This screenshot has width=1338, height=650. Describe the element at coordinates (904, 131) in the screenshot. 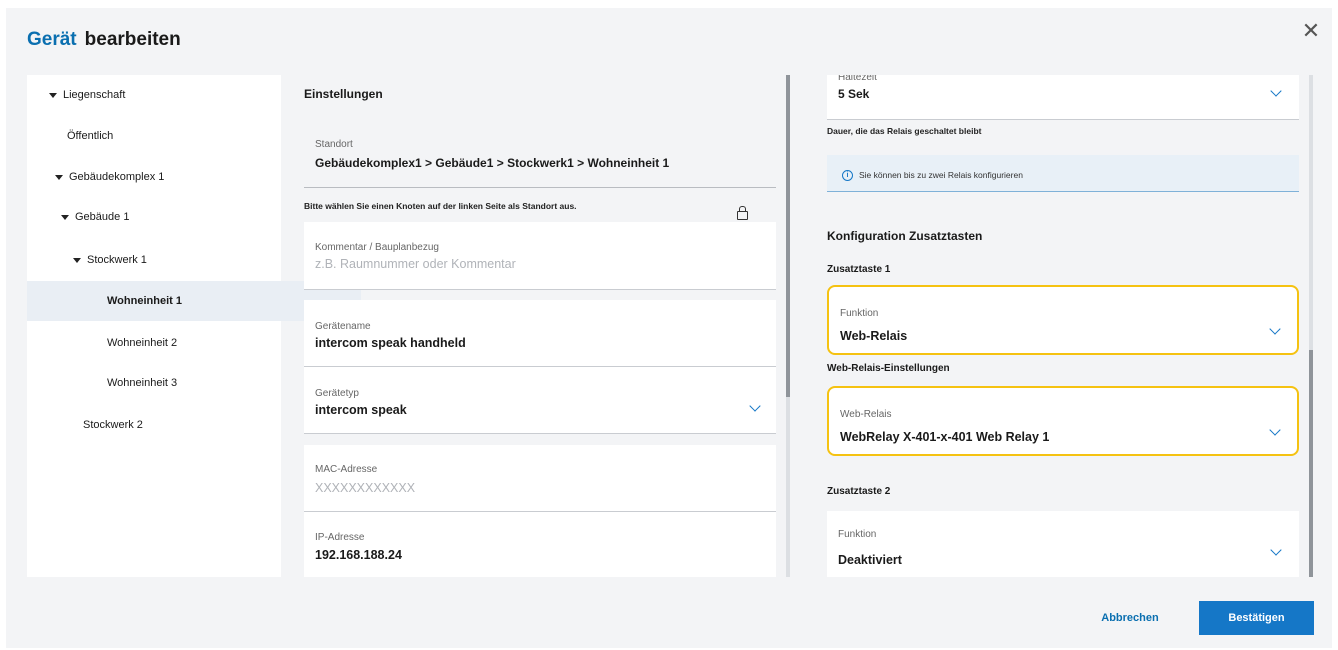

I see `haltezeit-hint: Dauer, die das Relais geschaltet bleibt` at that location.